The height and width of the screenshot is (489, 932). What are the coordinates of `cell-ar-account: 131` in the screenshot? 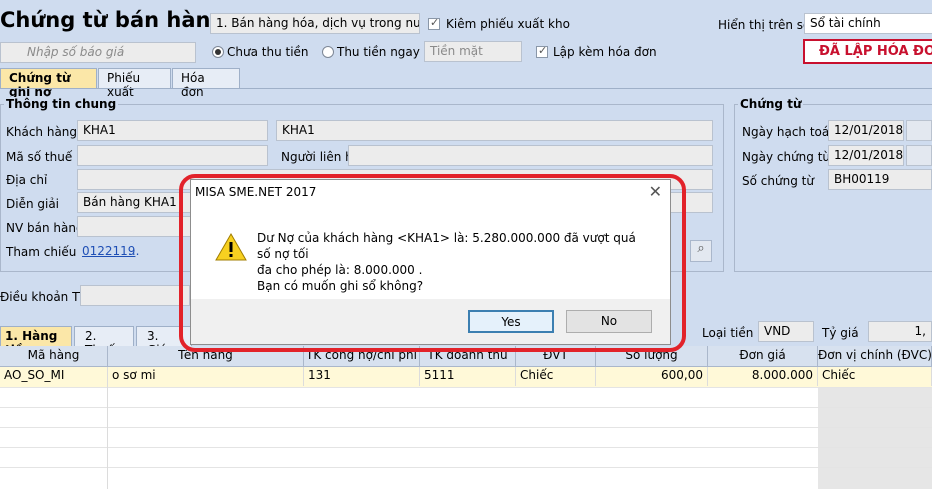 It's located at (362, 376).